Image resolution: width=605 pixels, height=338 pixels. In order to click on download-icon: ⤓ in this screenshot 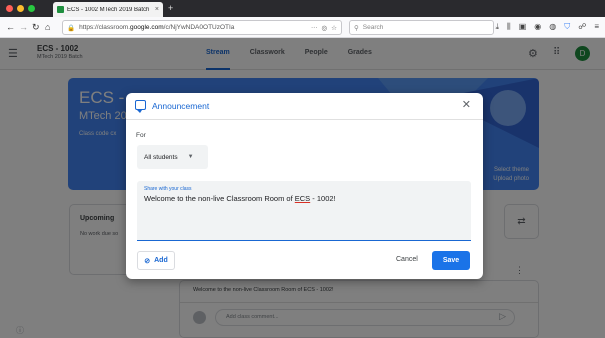, I will do `click(497, 27)`.